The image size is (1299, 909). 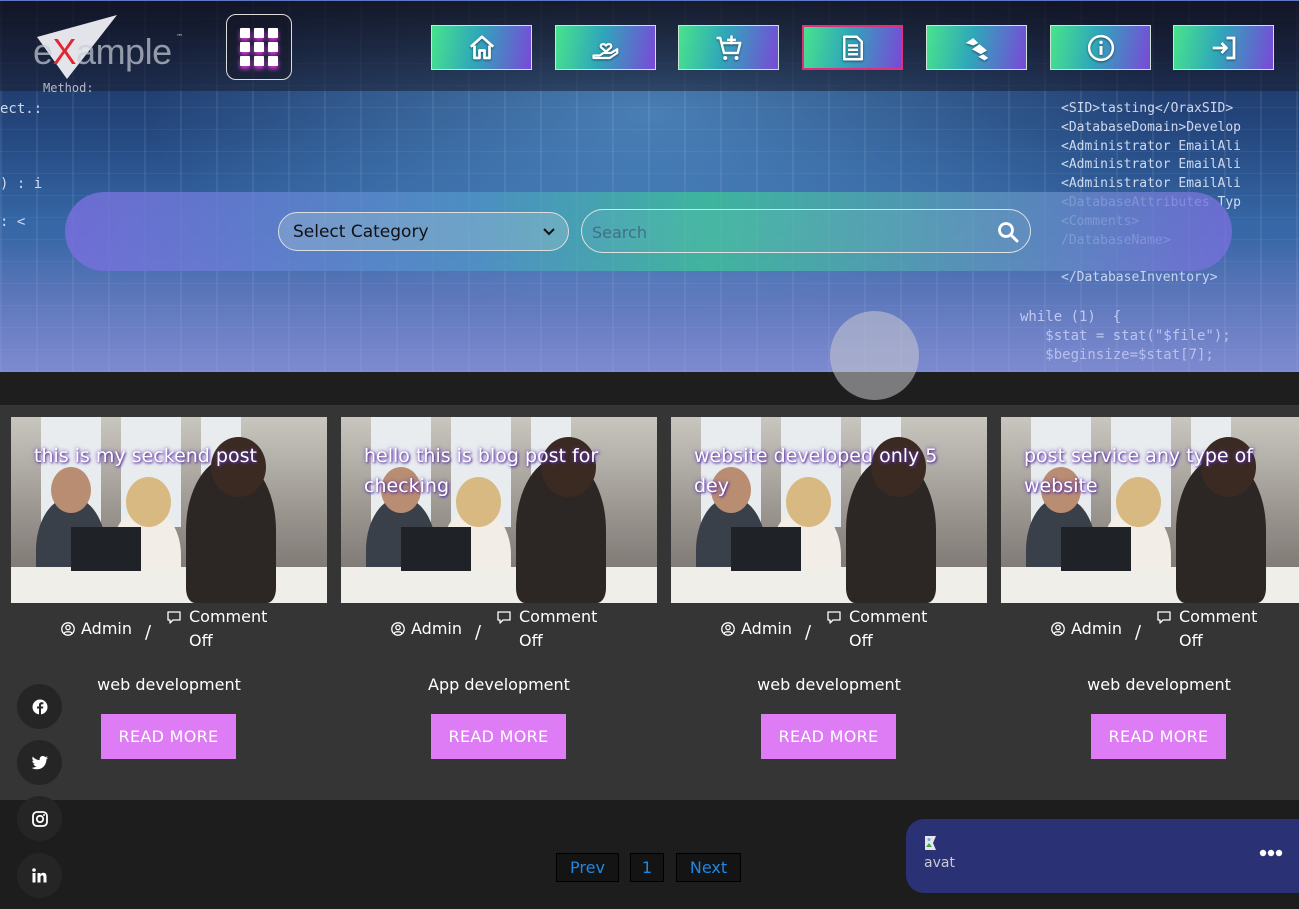 I want to click on nav-services-button, so click(x=976, y=47).